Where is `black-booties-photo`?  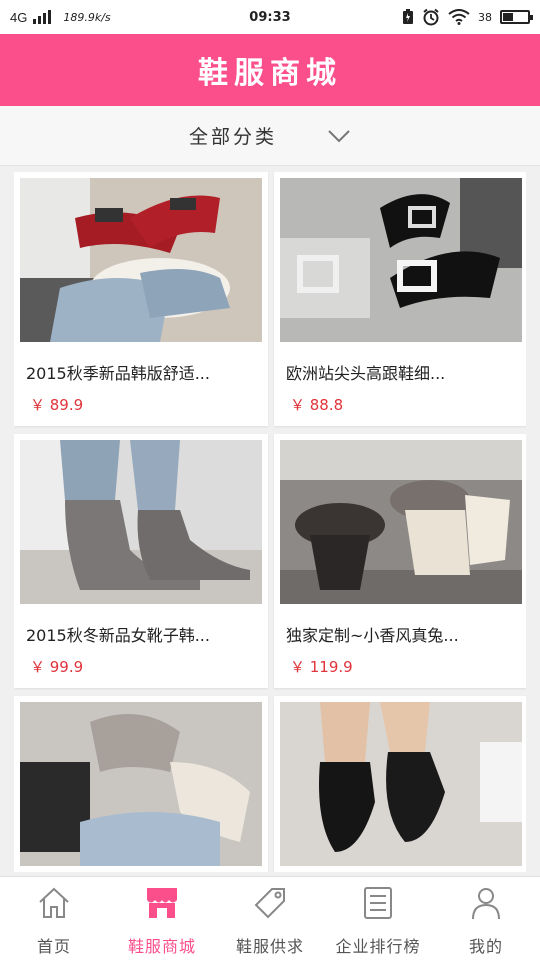 black-booties-photo is located at coordinates (401, 784).